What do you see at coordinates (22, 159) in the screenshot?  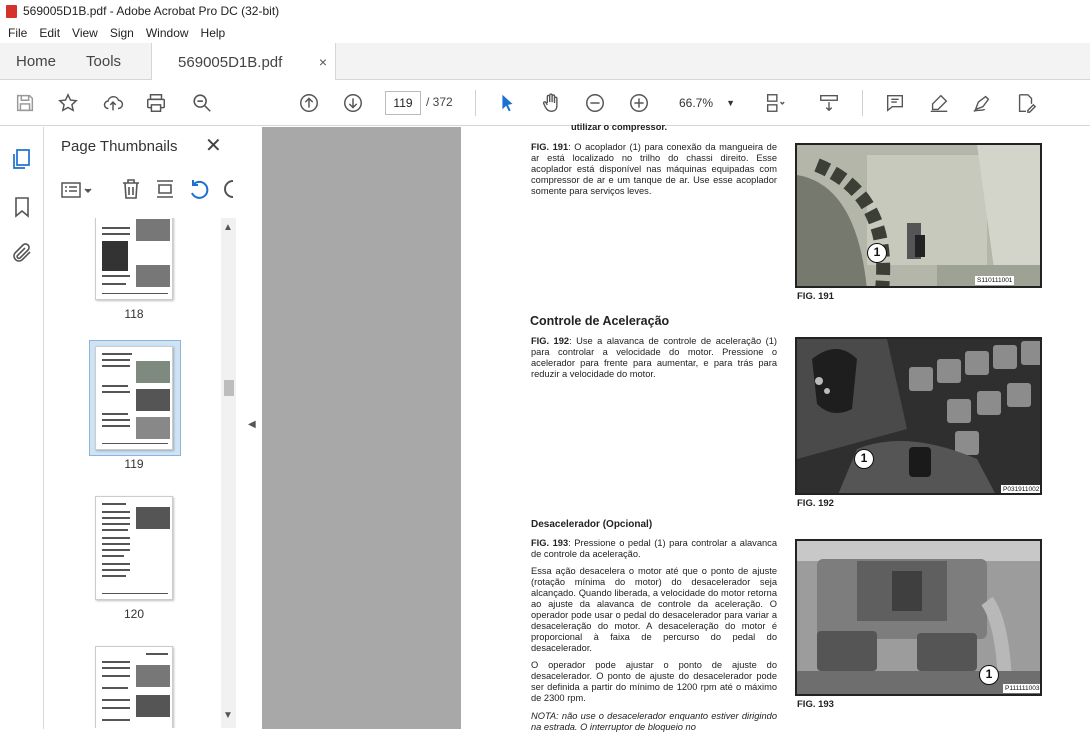 I see `page-thumbnails-icon` at bounding box center [22, 159].